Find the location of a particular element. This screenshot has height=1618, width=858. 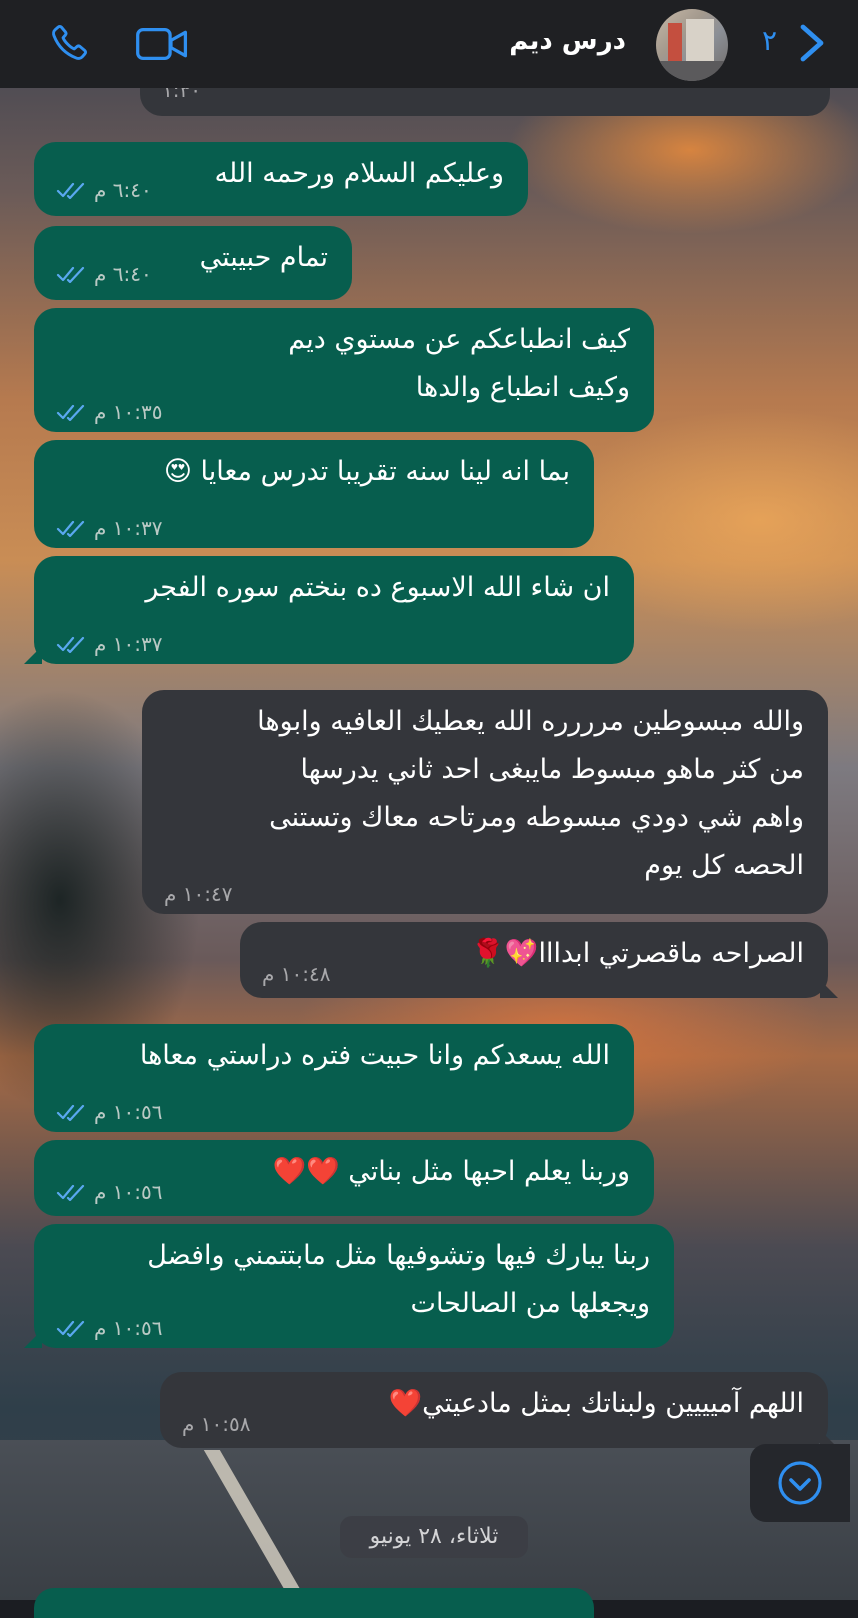

message-time: ١٠:٤٨ م is located at coordinates (296, 974).